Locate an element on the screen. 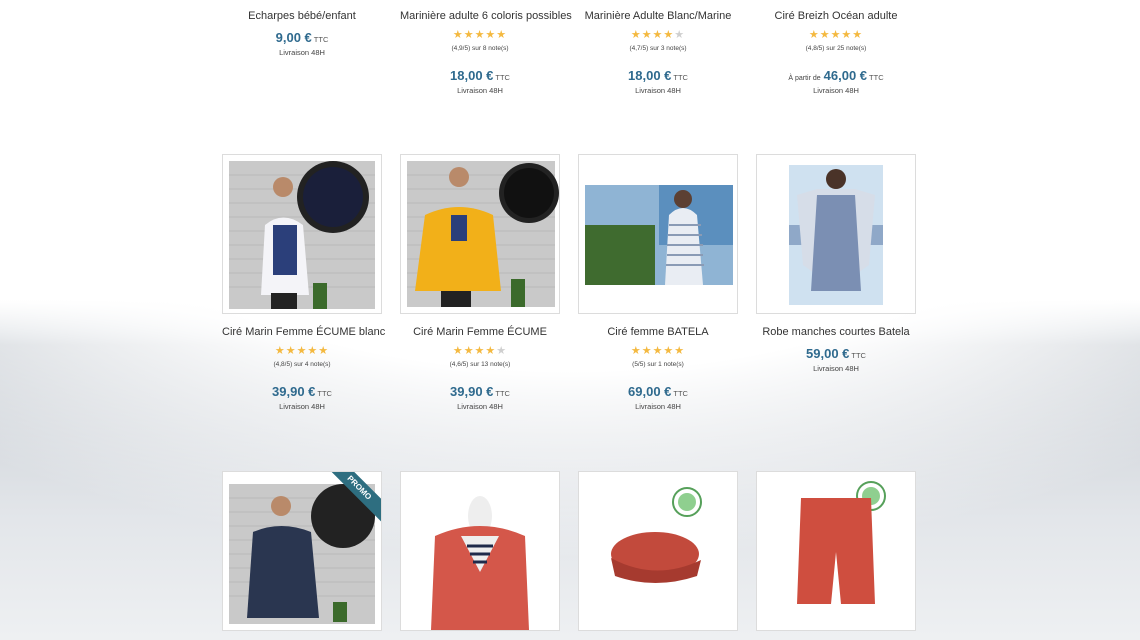  rating-text: (4,9/5) sur 8 note(s) is located at coordinates (480, 48).